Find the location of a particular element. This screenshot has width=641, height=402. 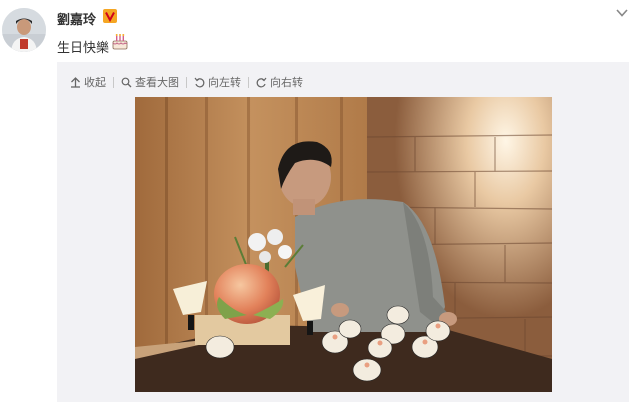

view-large-button: 查看大图 is located at coordinates (150, 82).